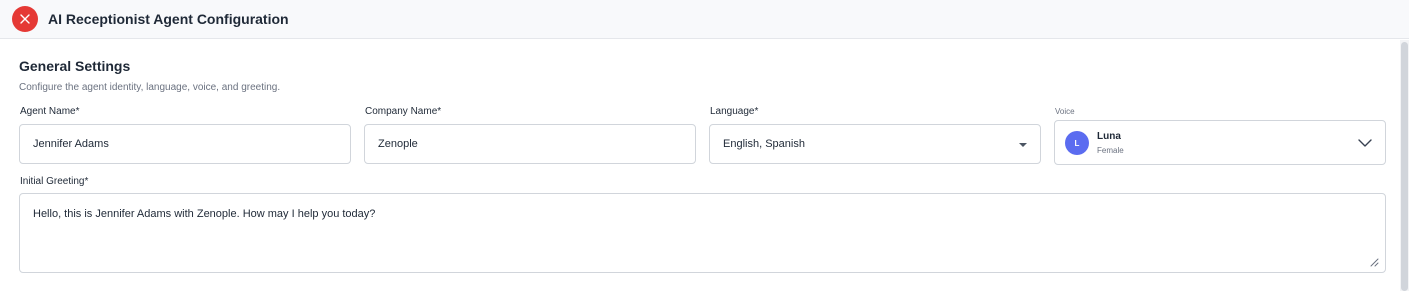 The width and height of the screenshot is (1409, 291). I want to click on agent-name-label-text: Agent Name, so click(48, 111).